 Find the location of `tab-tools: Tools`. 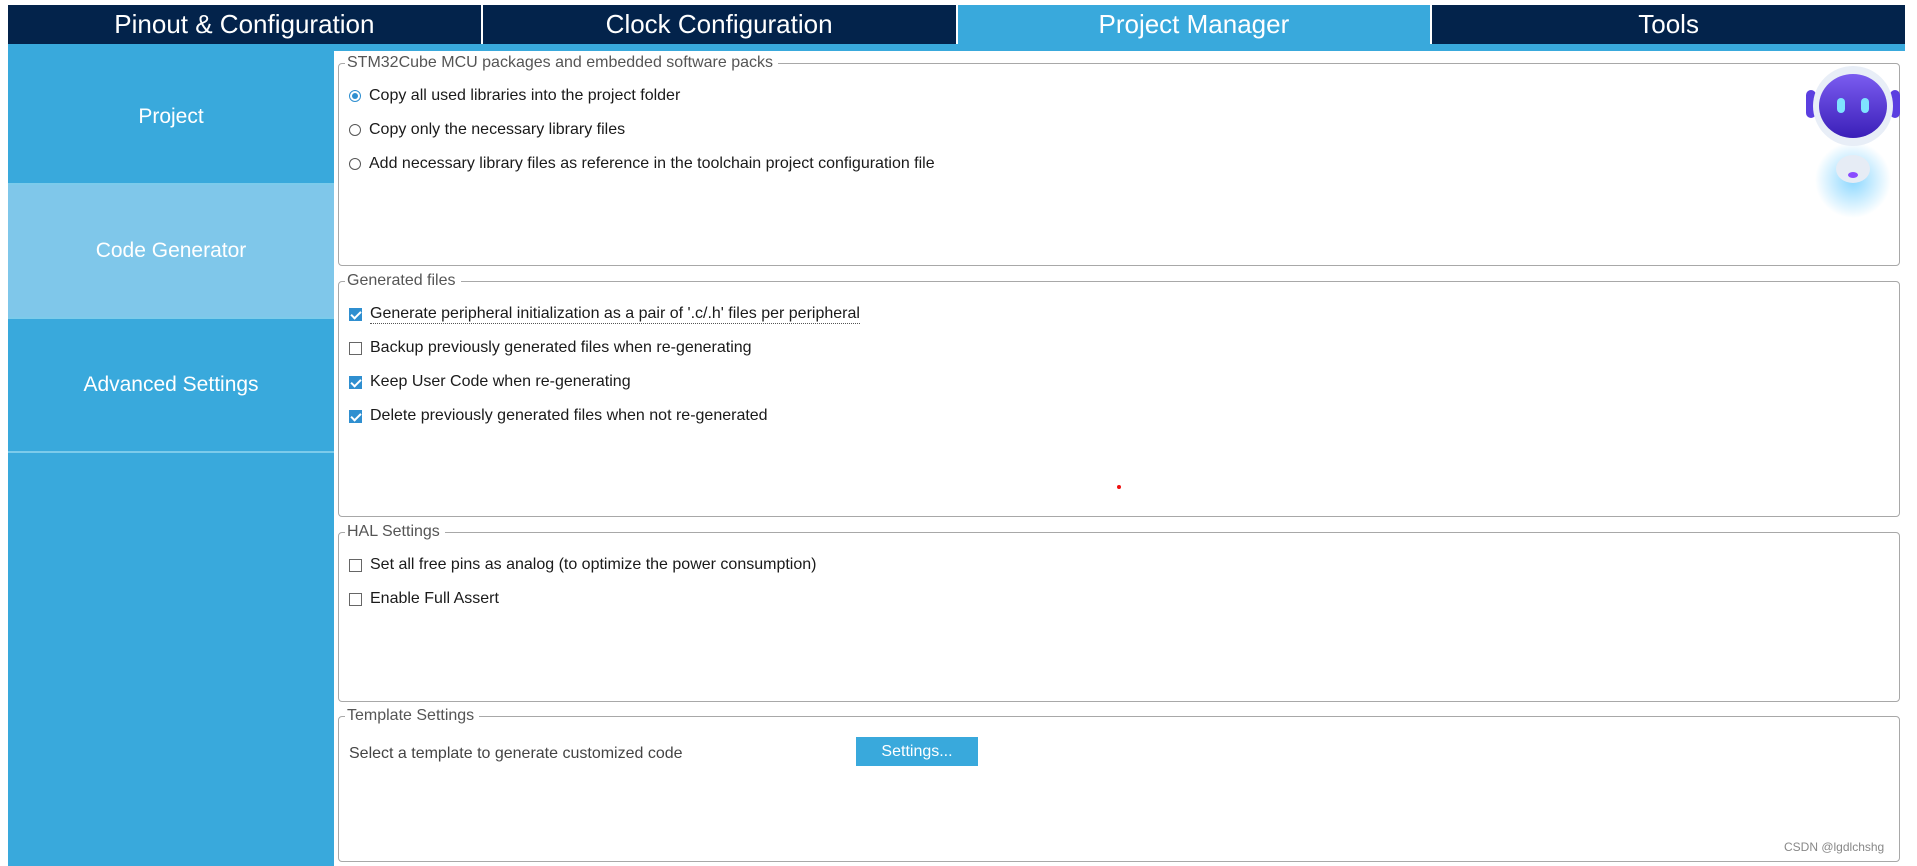

tab-tools: Tools is located at coordinates (1668, 24).